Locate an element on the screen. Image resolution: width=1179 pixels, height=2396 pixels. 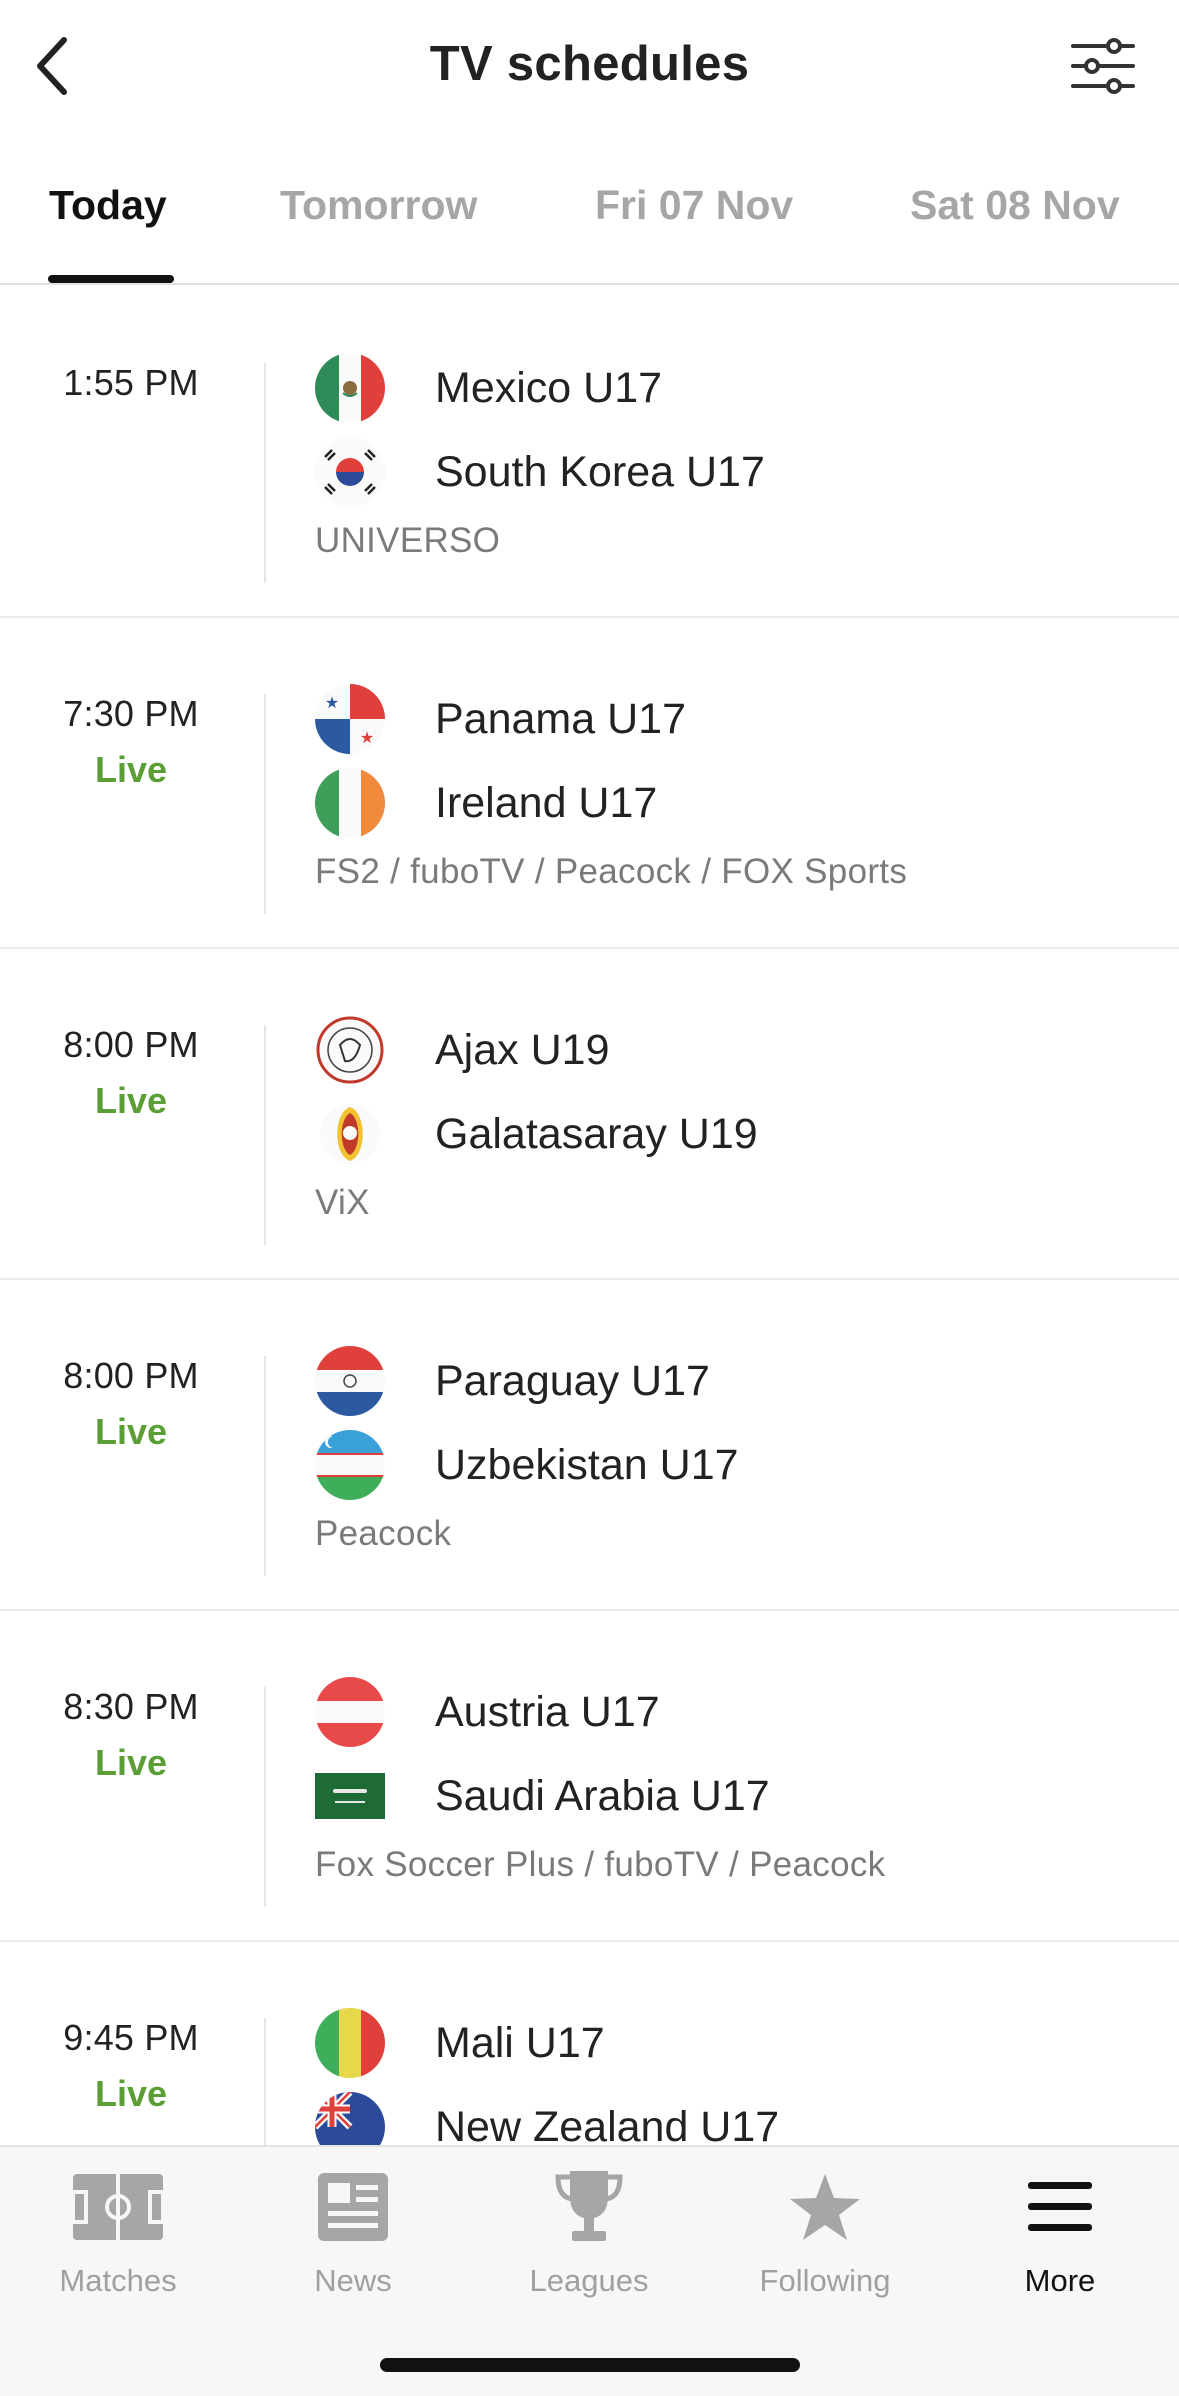
tab-today: Today is located at coordinates (108, 205).